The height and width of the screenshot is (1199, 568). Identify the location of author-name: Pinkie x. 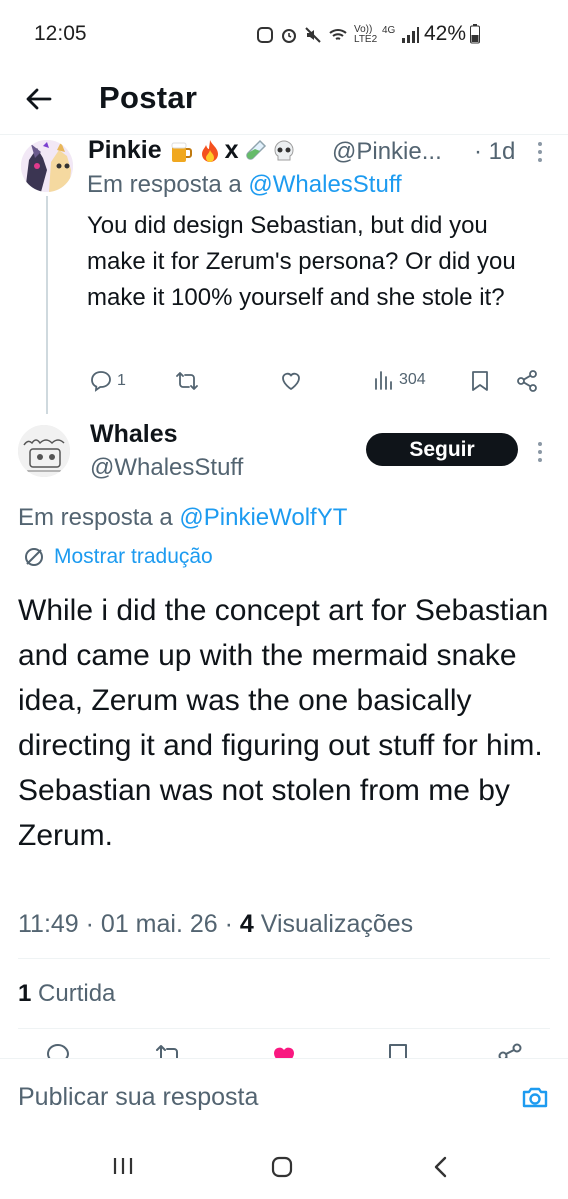
(192, 150).